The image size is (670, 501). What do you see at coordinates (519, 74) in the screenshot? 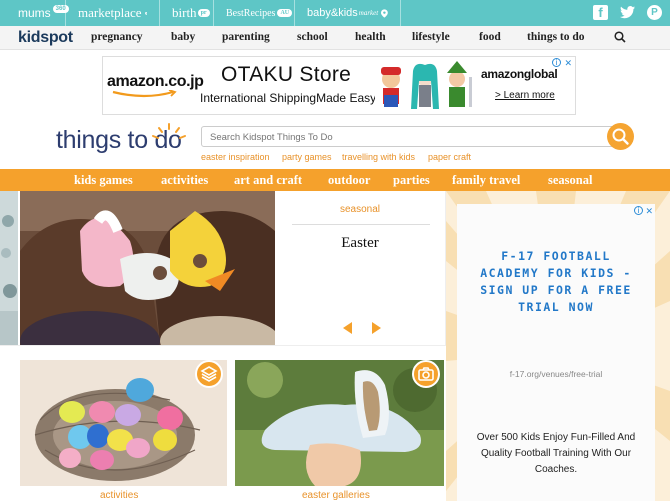
I see `ad-brand-global: amazonglobal` at bounding box center [519, 74].